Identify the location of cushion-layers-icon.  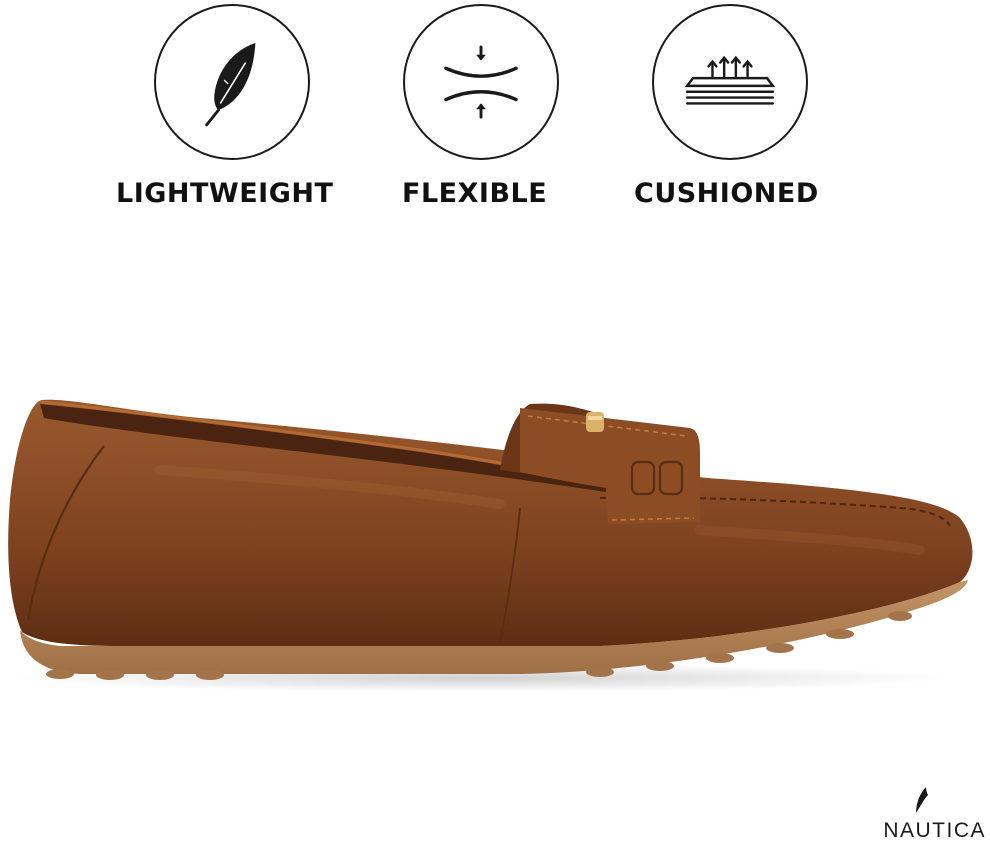
(730, 80).